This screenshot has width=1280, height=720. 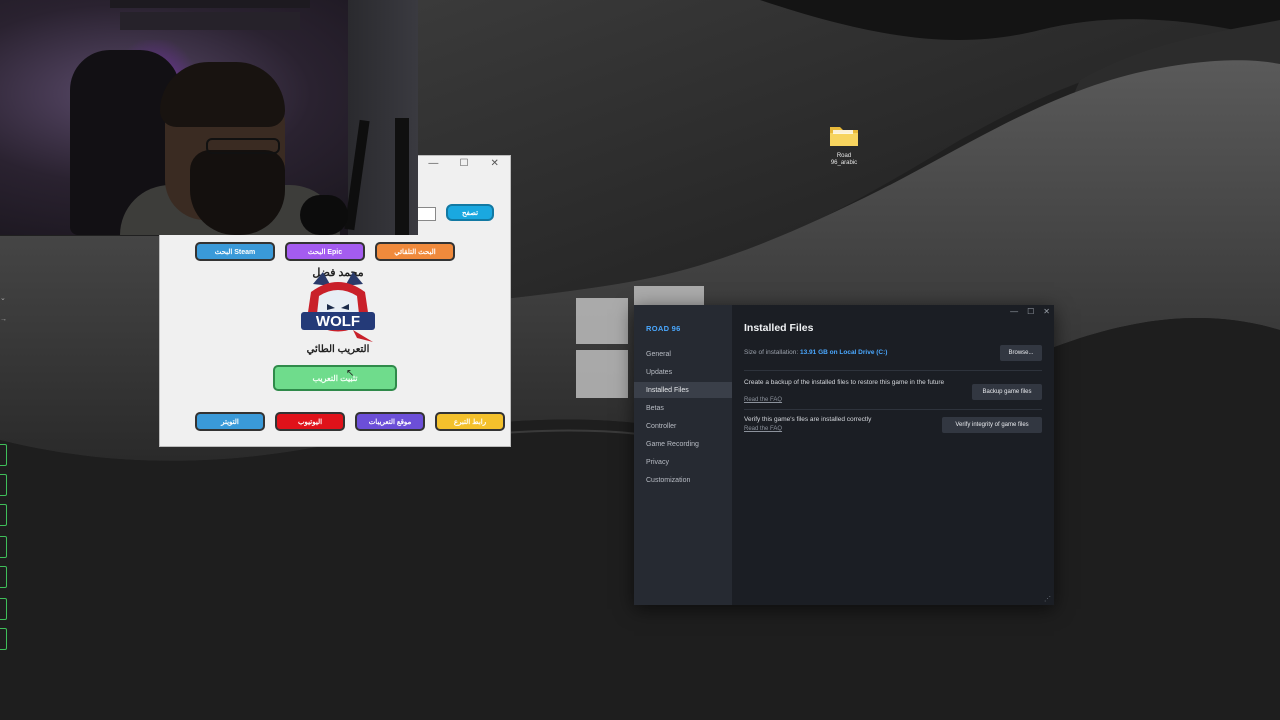 I want to click on twitter-button: التويتر, so click(x=230, y=421).